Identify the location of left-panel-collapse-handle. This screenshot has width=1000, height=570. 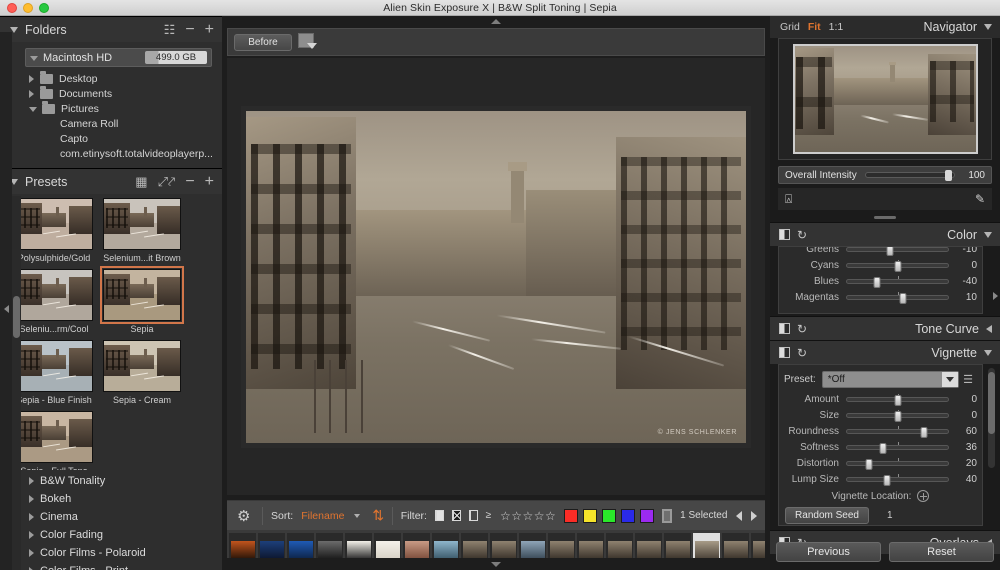
(6, 301).